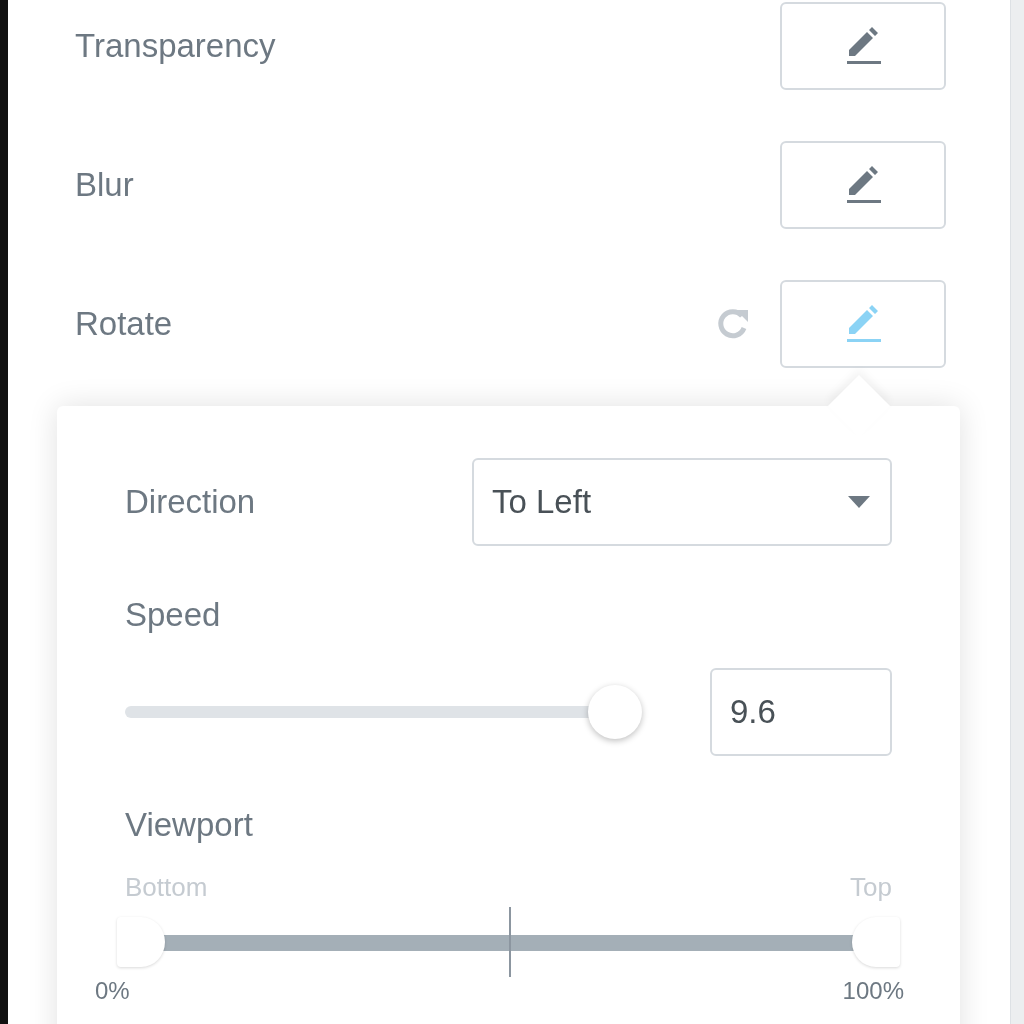 The height and width of the screenshot is (1024, 1024). I want to click on viewport-range-slider, so click(508, 942).